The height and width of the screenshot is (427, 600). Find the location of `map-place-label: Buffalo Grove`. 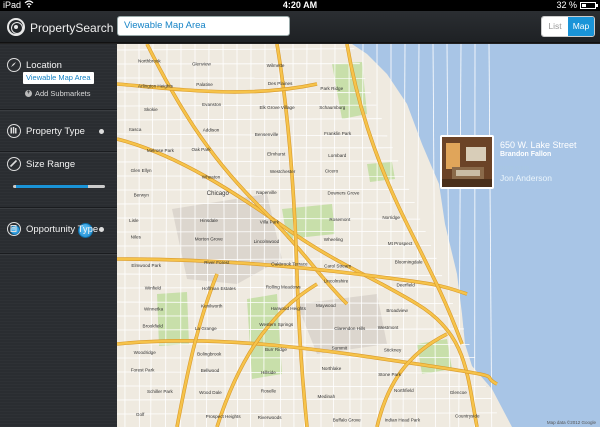

map-place-label: Buffalo Grove is located at coordinates (347, 420).